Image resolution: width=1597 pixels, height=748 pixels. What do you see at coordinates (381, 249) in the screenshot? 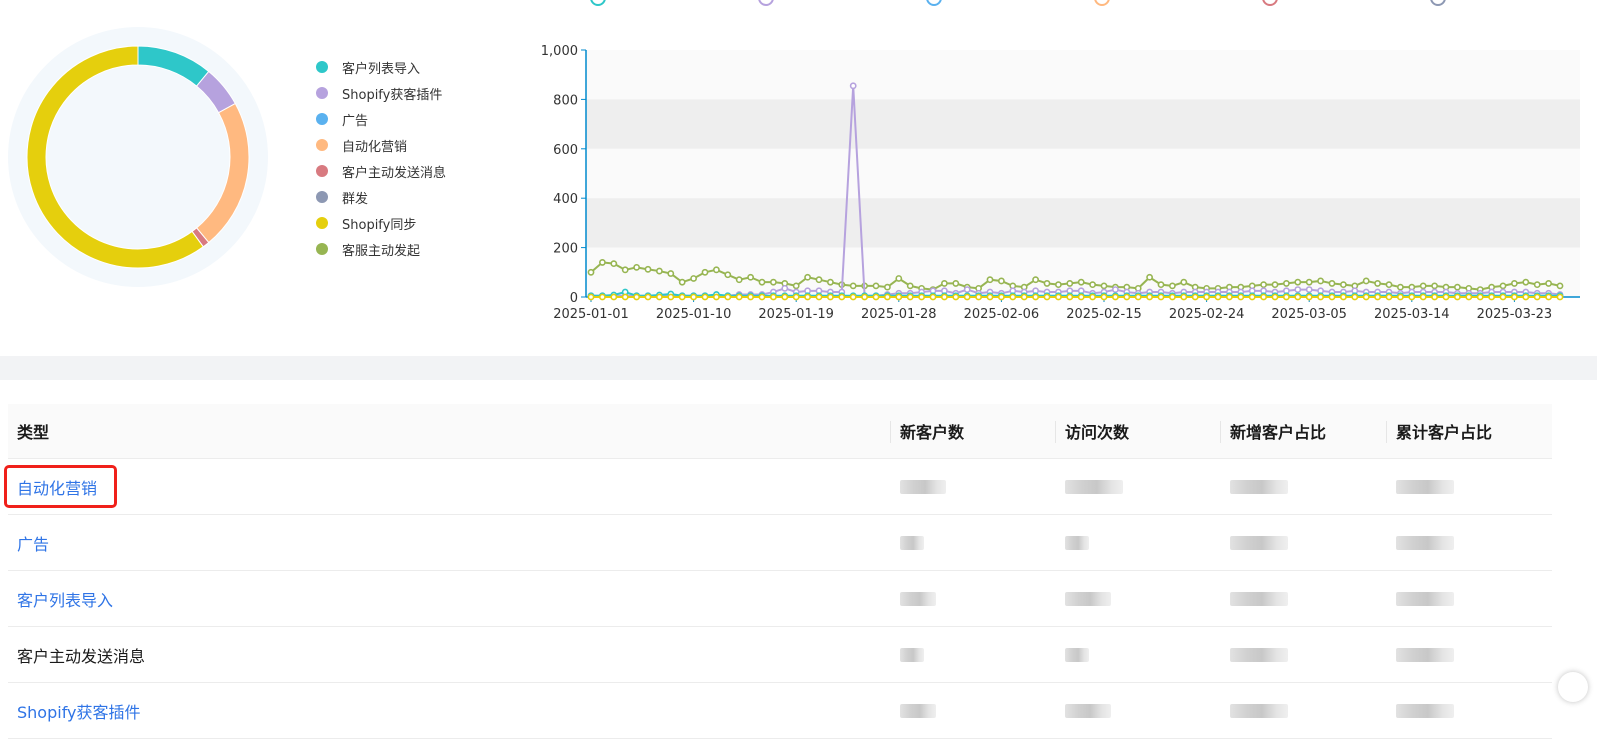
I see `legend-item: 客服主动发起` at bounding box center [381, 249].